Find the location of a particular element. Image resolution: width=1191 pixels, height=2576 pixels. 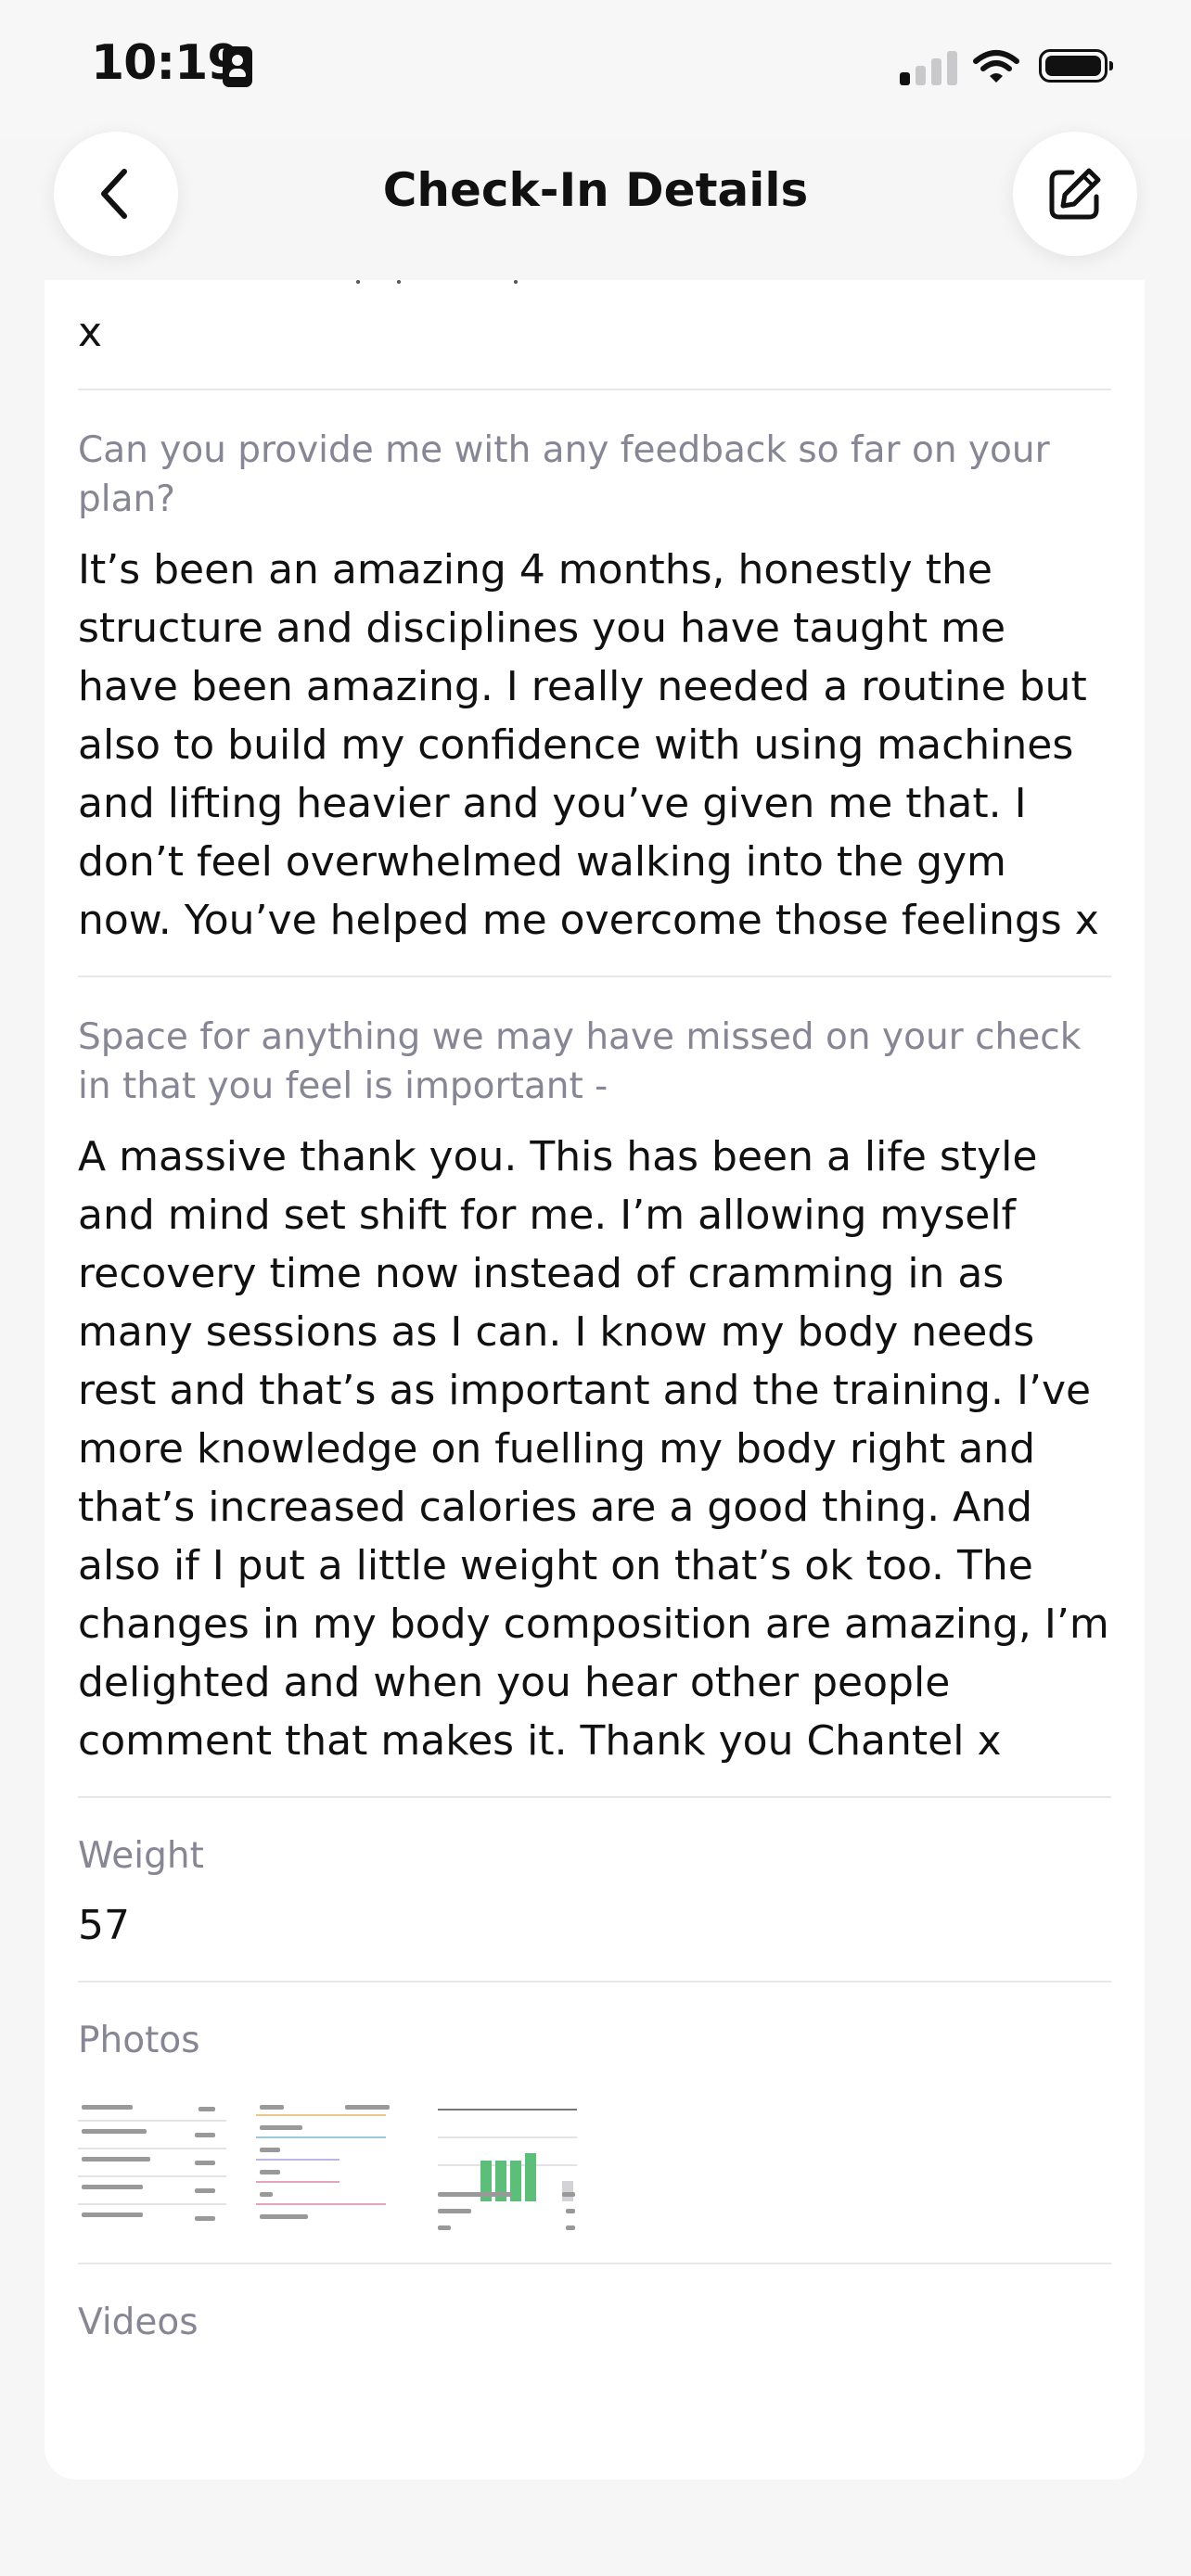

edit-button is located at coordinates (1075, 194).